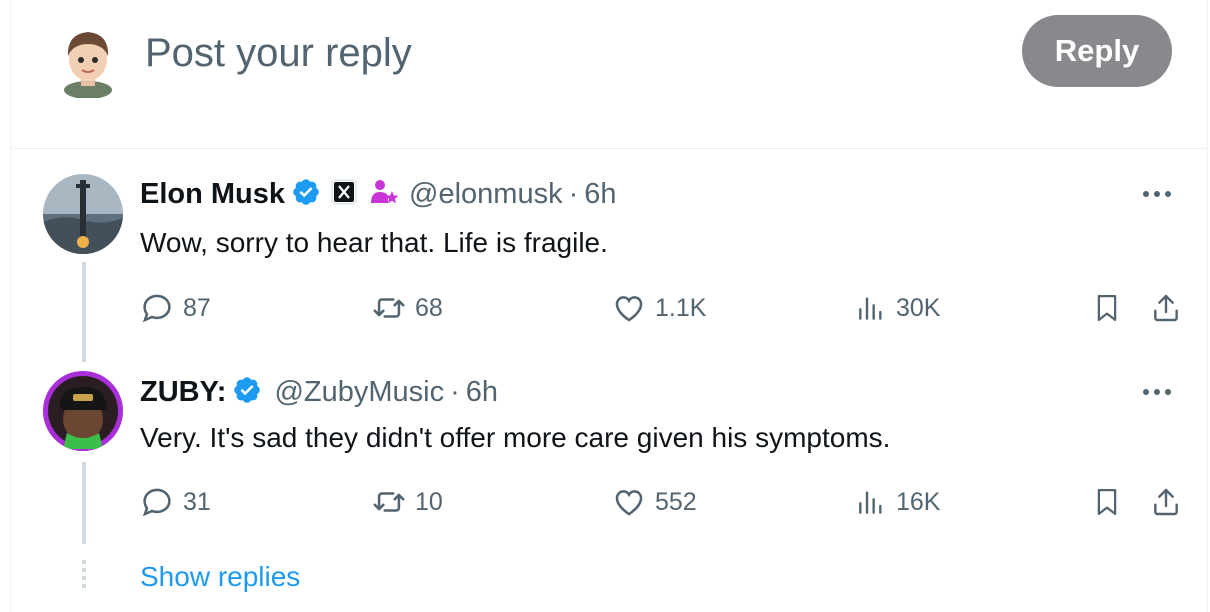 This screenshot has width=1210, height=612. What do you see at coordinates (175, 502) in the screenshot?
I see `reply-action: 31` at bounding box center [175, 502].